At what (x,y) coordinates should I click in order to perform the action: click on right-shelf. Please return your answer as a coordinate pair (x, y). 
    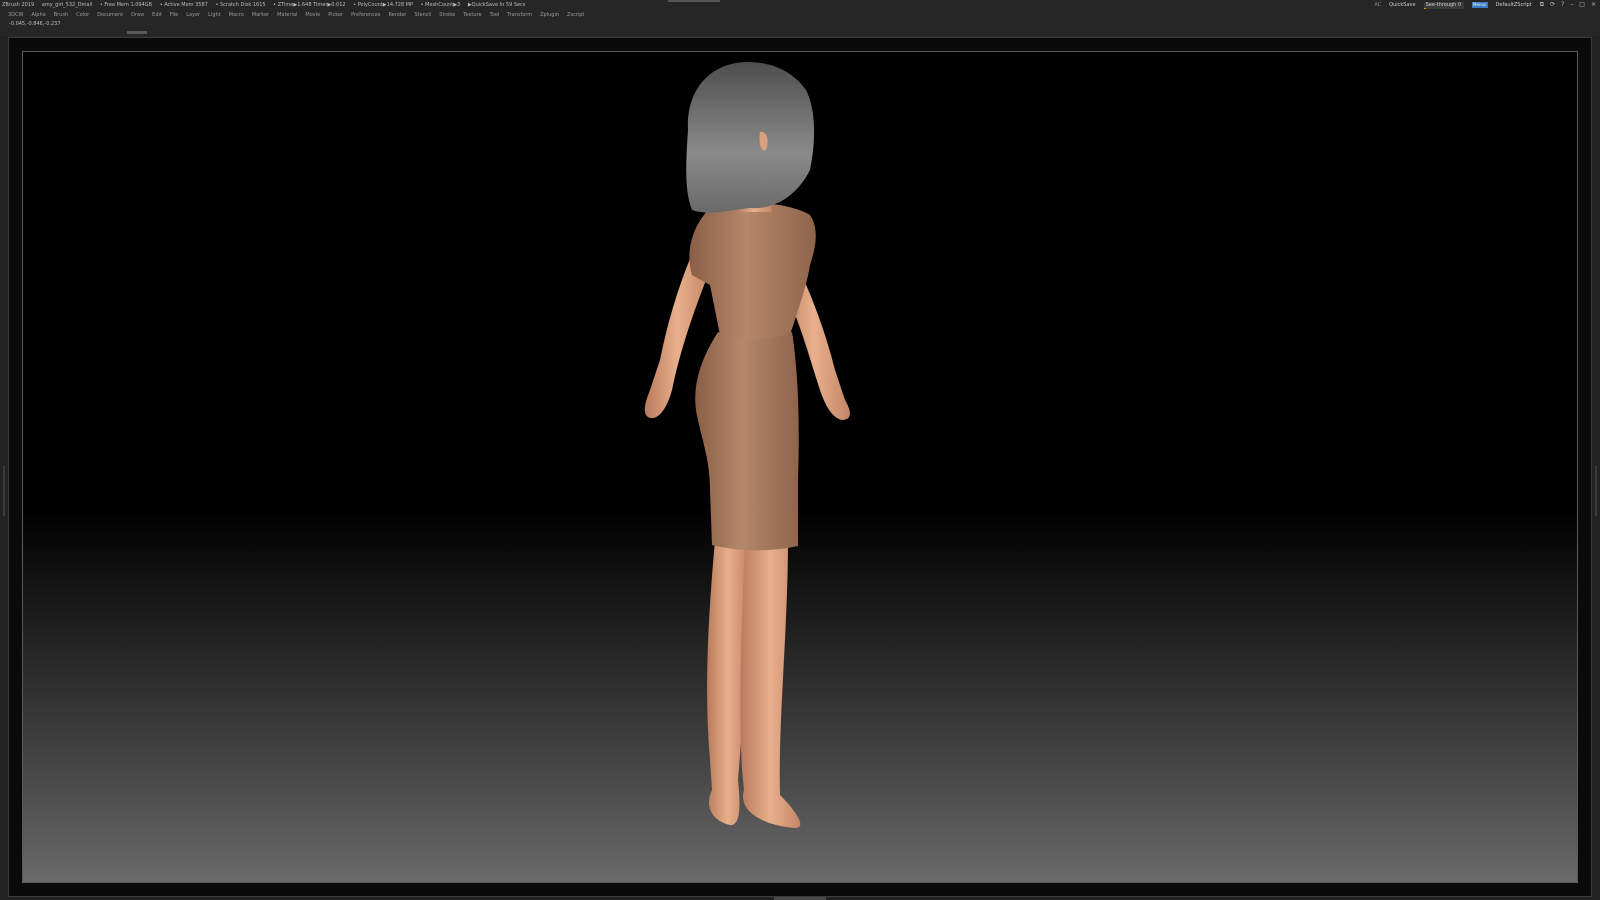
    Looking at the image, I should click on (1596, 468).